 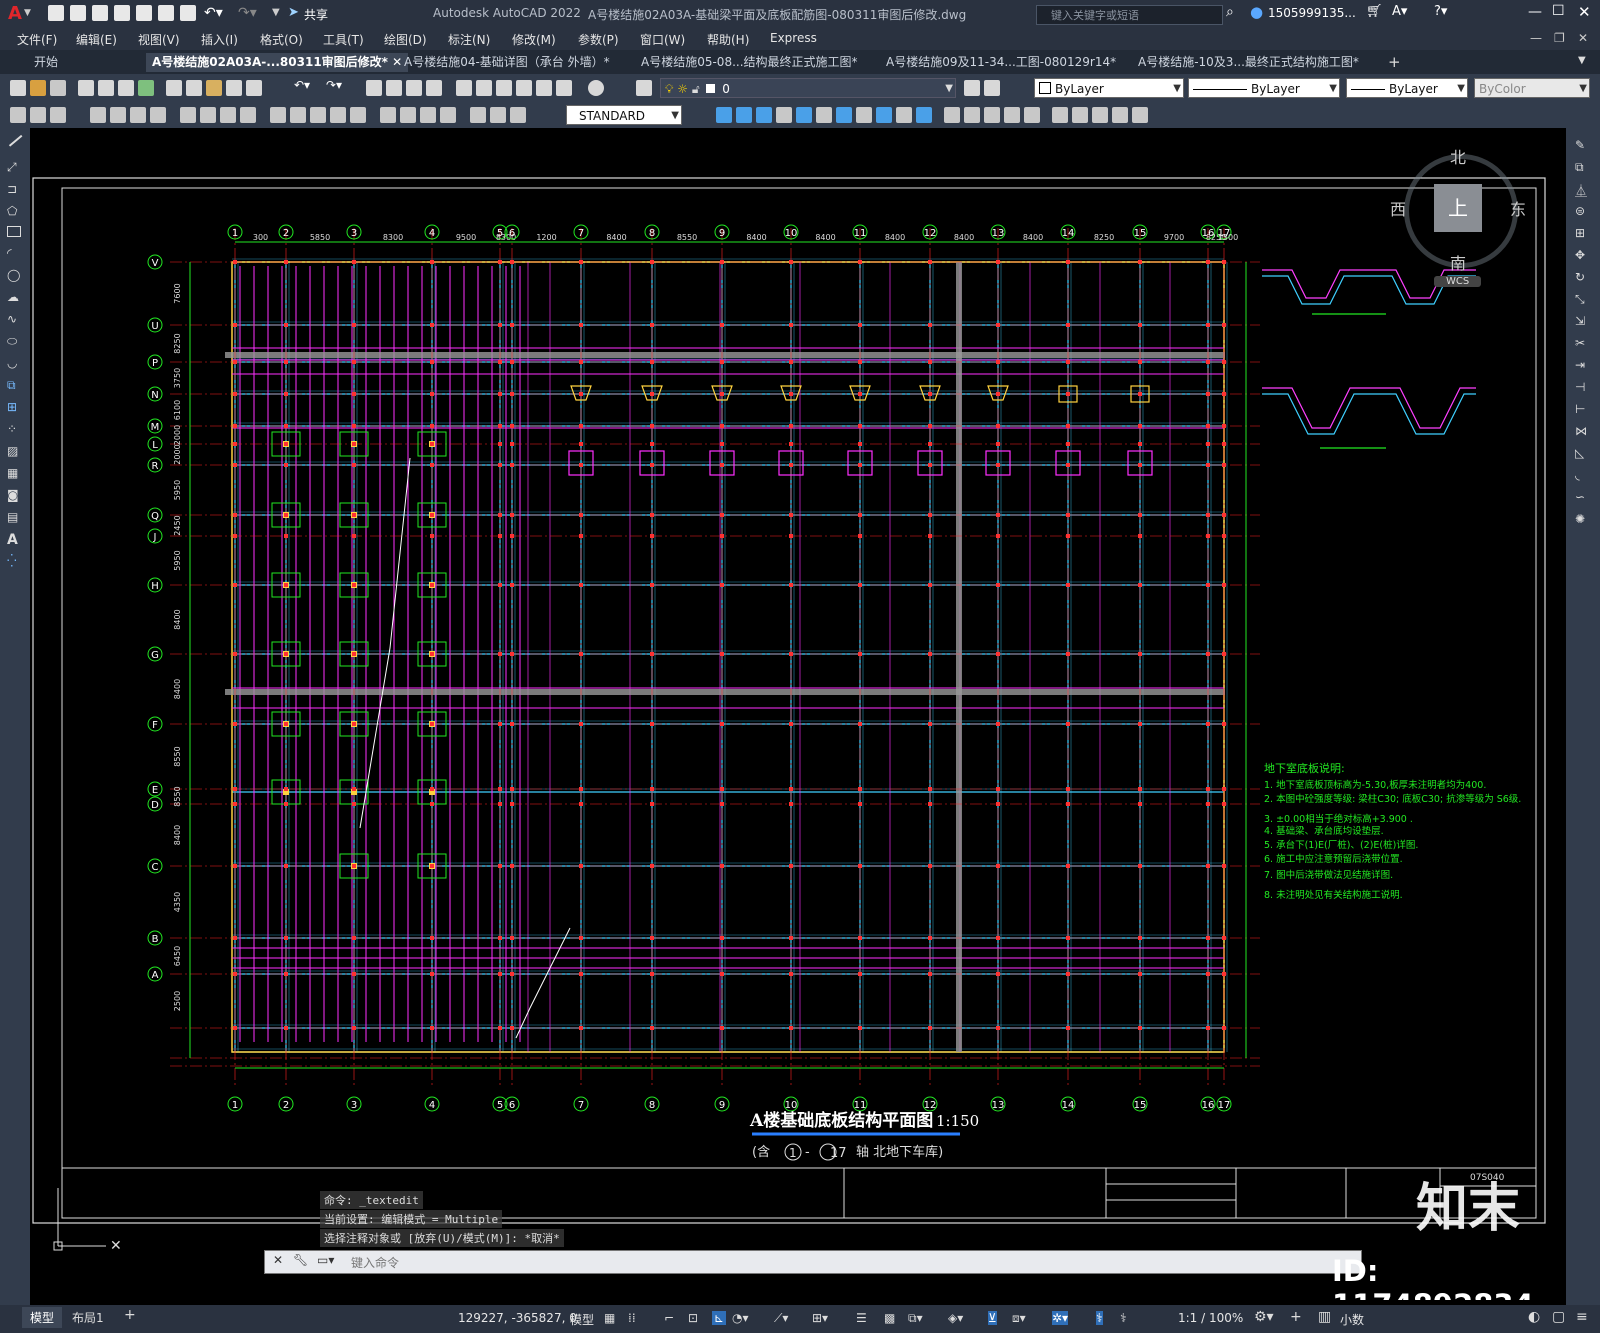 I want to click on ellipse-icon: ⬭, so click(x=15, y=342).